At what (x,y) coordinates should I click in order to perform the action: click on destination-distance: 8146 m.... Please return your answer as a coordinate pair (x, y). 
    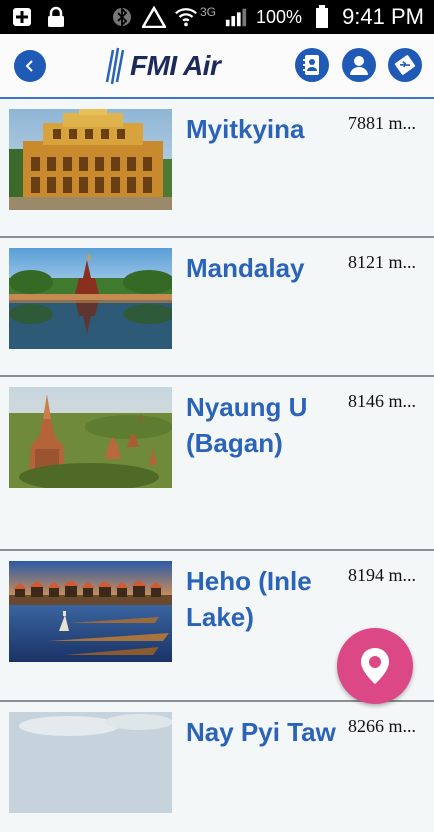
    Looking at the image, I should click on (382, 401).